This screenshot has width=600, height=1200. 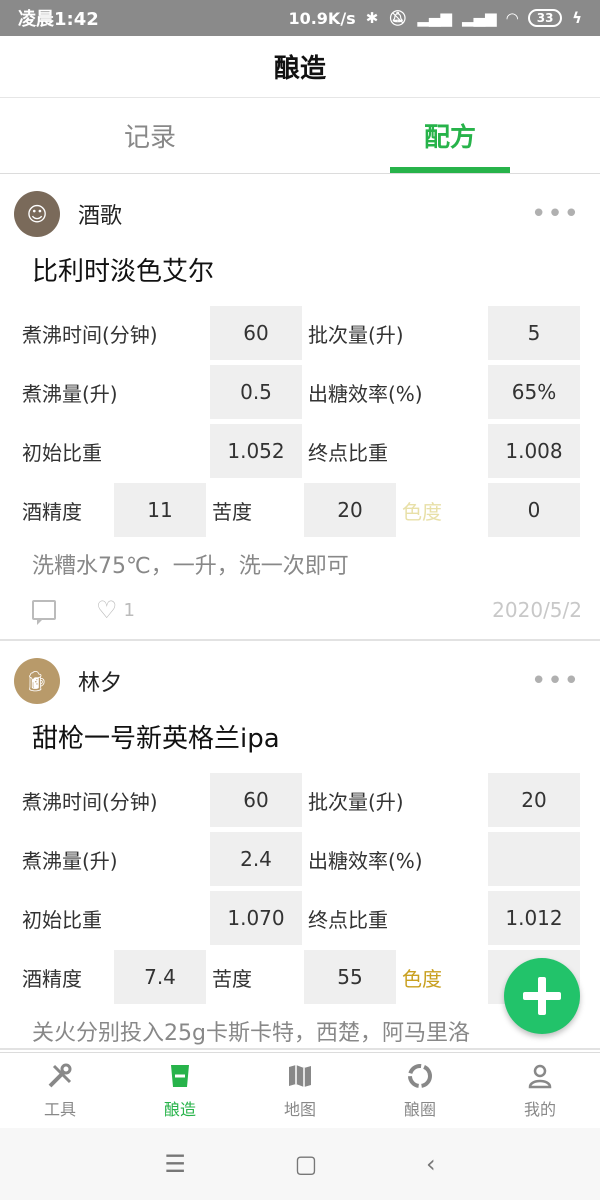 I want to click on menu-icon: ☰, so click(x=175, y=1164).